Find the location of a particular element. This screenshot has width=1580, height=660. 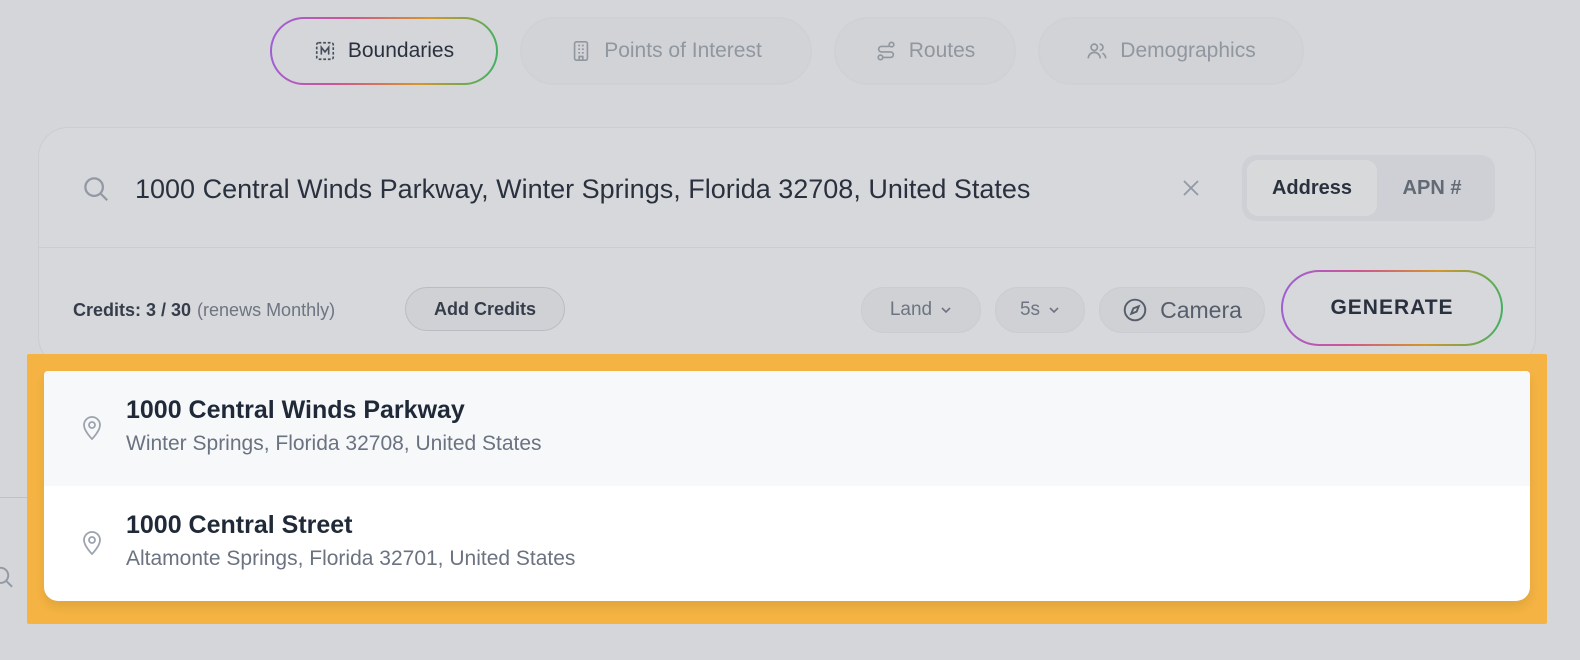

camera-button: Camera is located at coordinates (1182, 310).